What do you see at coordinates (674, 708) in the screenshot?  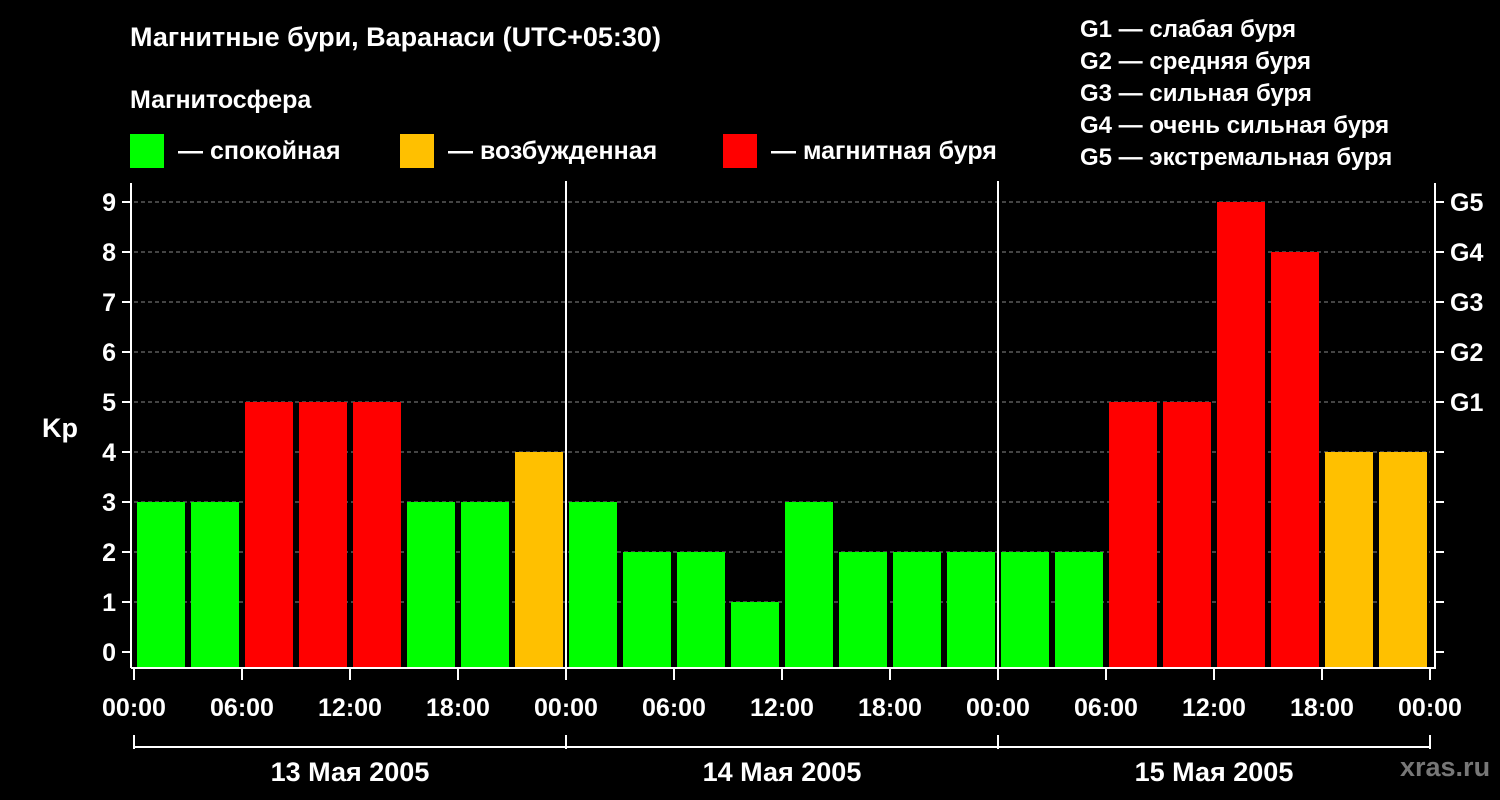 I see `xtick-label-5: 06:00` at bounding box center [674, 708].